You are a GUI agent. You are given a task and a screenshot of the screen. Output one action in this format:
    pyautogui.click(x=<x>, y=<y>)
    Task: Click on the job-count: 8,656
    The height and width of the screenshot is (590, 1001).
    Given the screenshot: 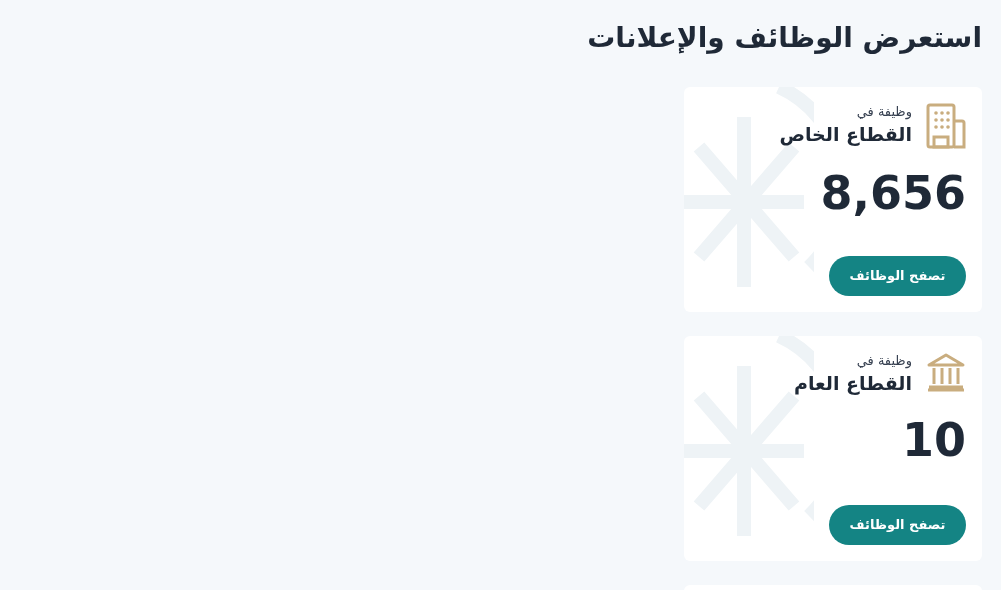 What is the action you would take?
    pyautogui.click(x=893, y=193)
    